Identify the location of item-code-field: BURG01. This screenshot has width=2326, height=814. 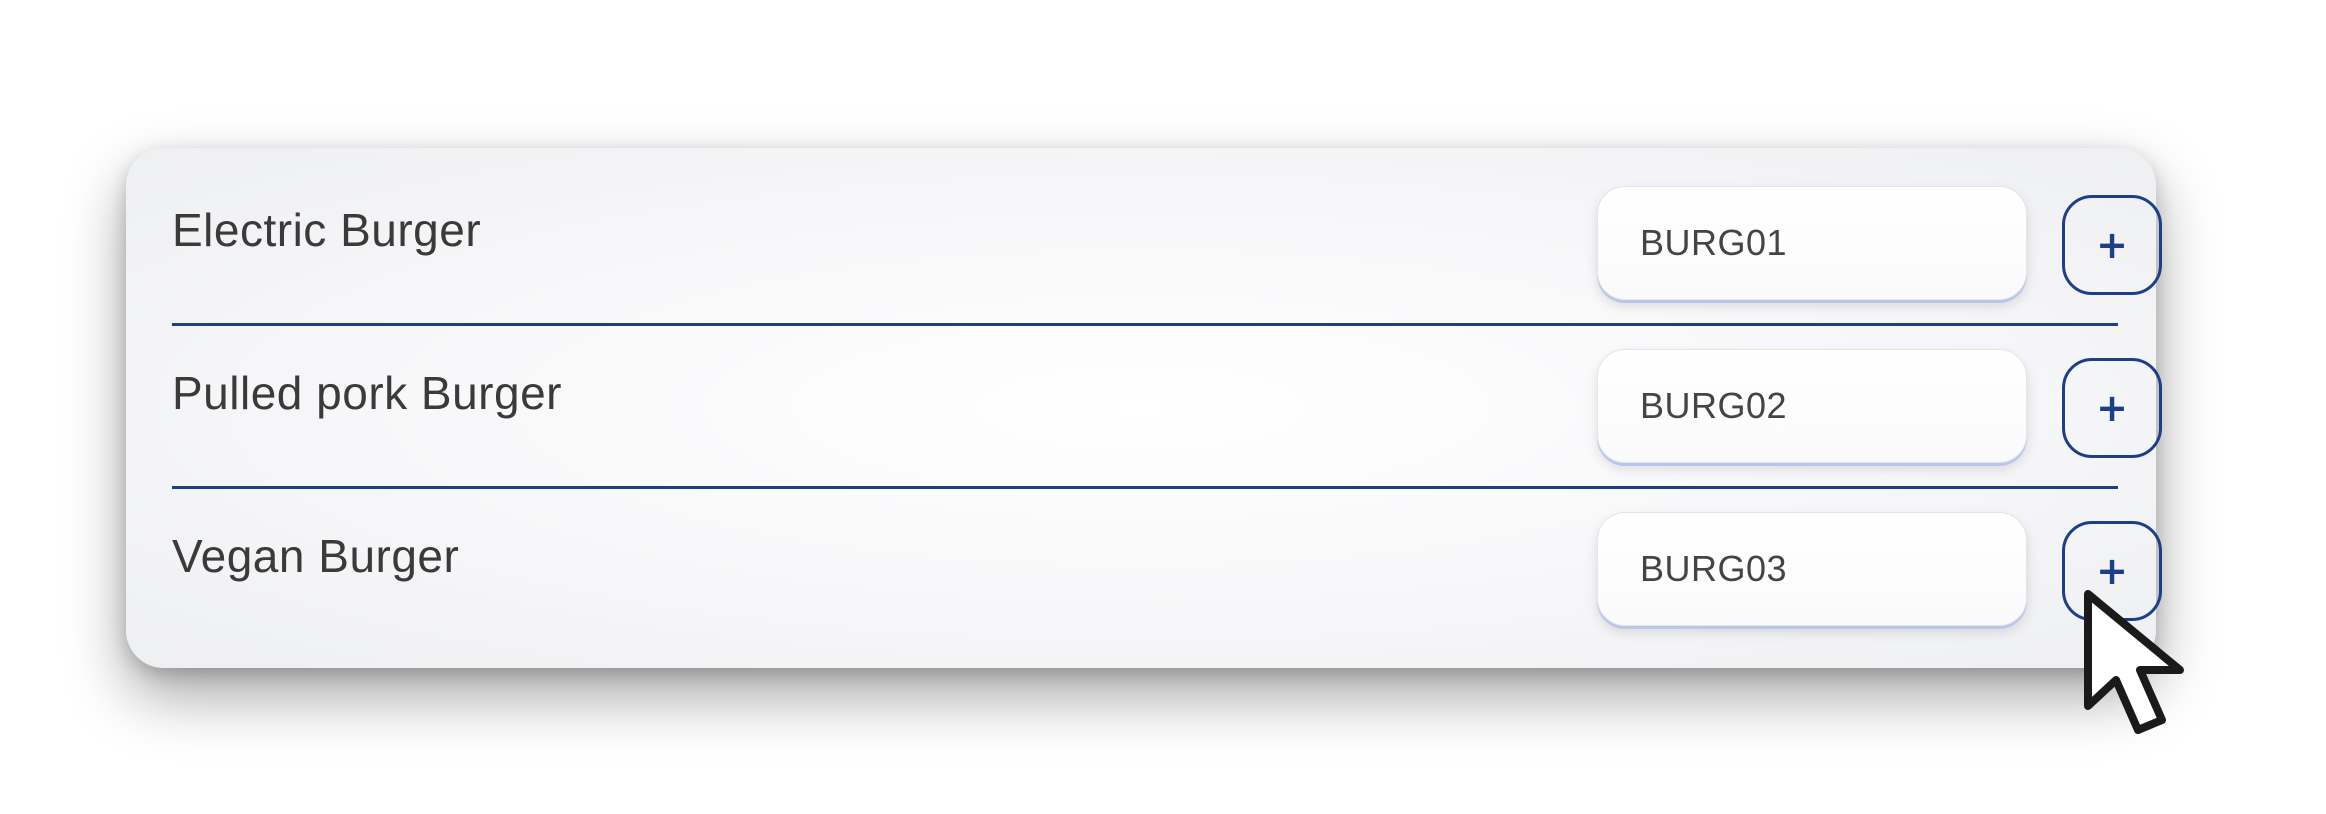
(1812, 243).